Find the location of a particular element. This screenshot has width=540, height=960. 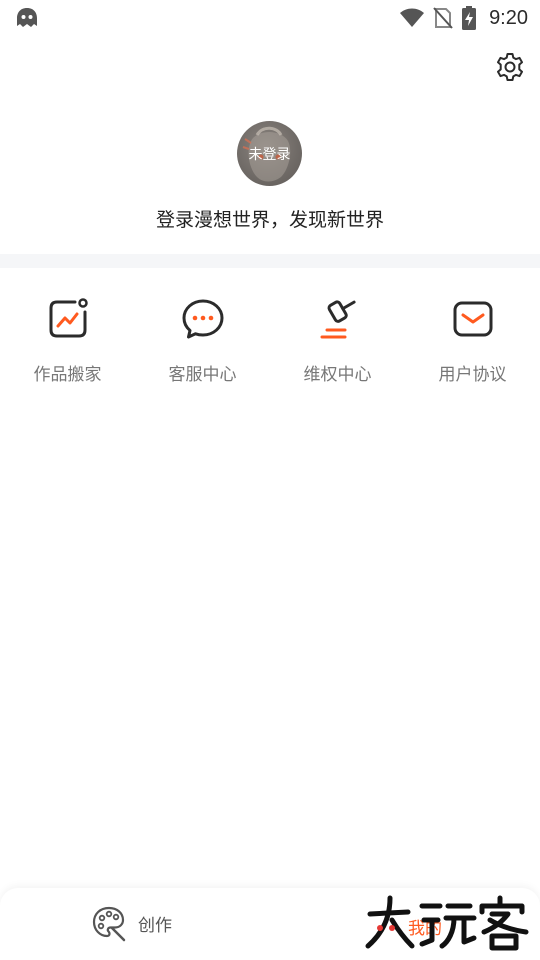

nav-tab-create: 创作 is located at coordinates (131, 923).